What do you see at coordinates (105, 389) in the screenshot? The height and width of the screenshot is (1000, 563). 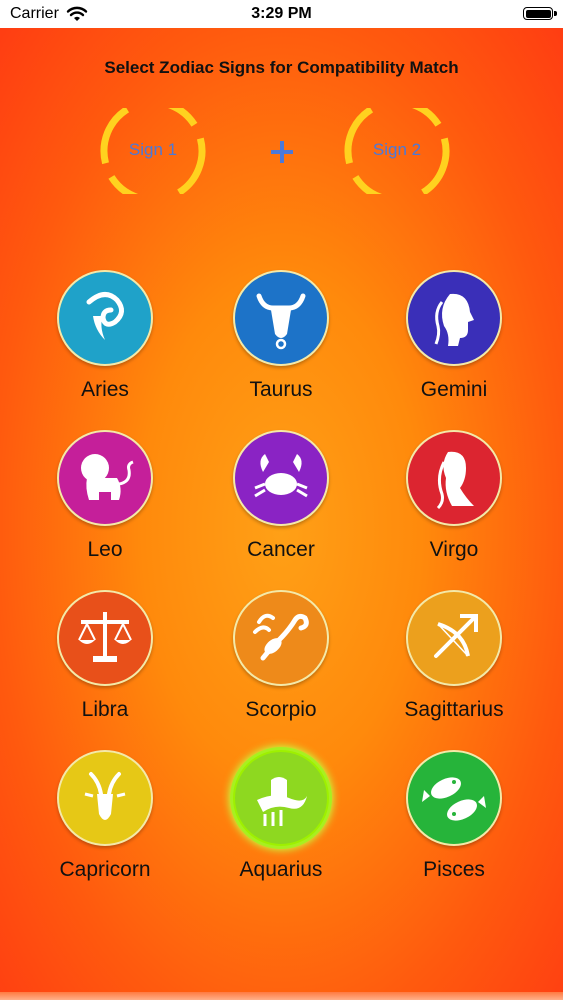 I see `sign-name: Aries` at bounding box center [105, 389].